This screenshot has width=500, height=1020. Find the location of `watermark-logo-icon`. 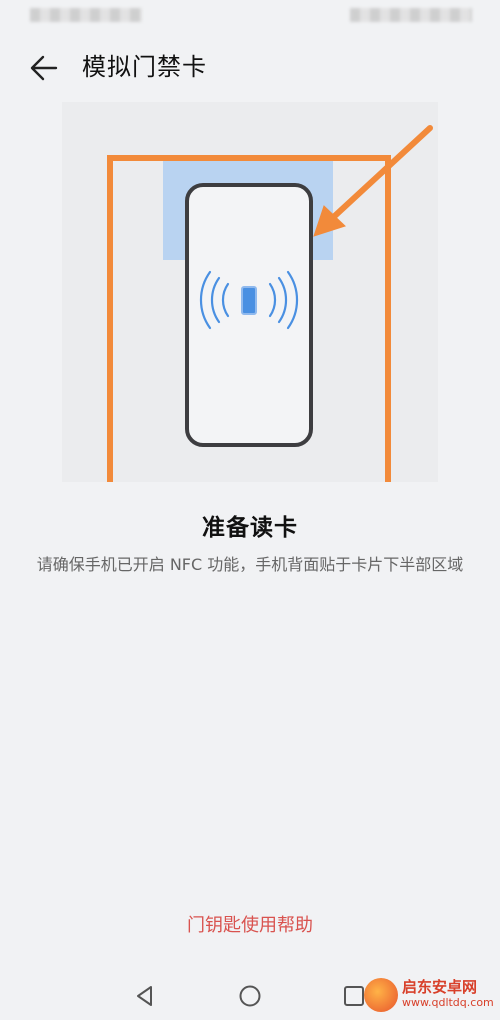

watermark-logo-icon is located at coordinates (381, 995).